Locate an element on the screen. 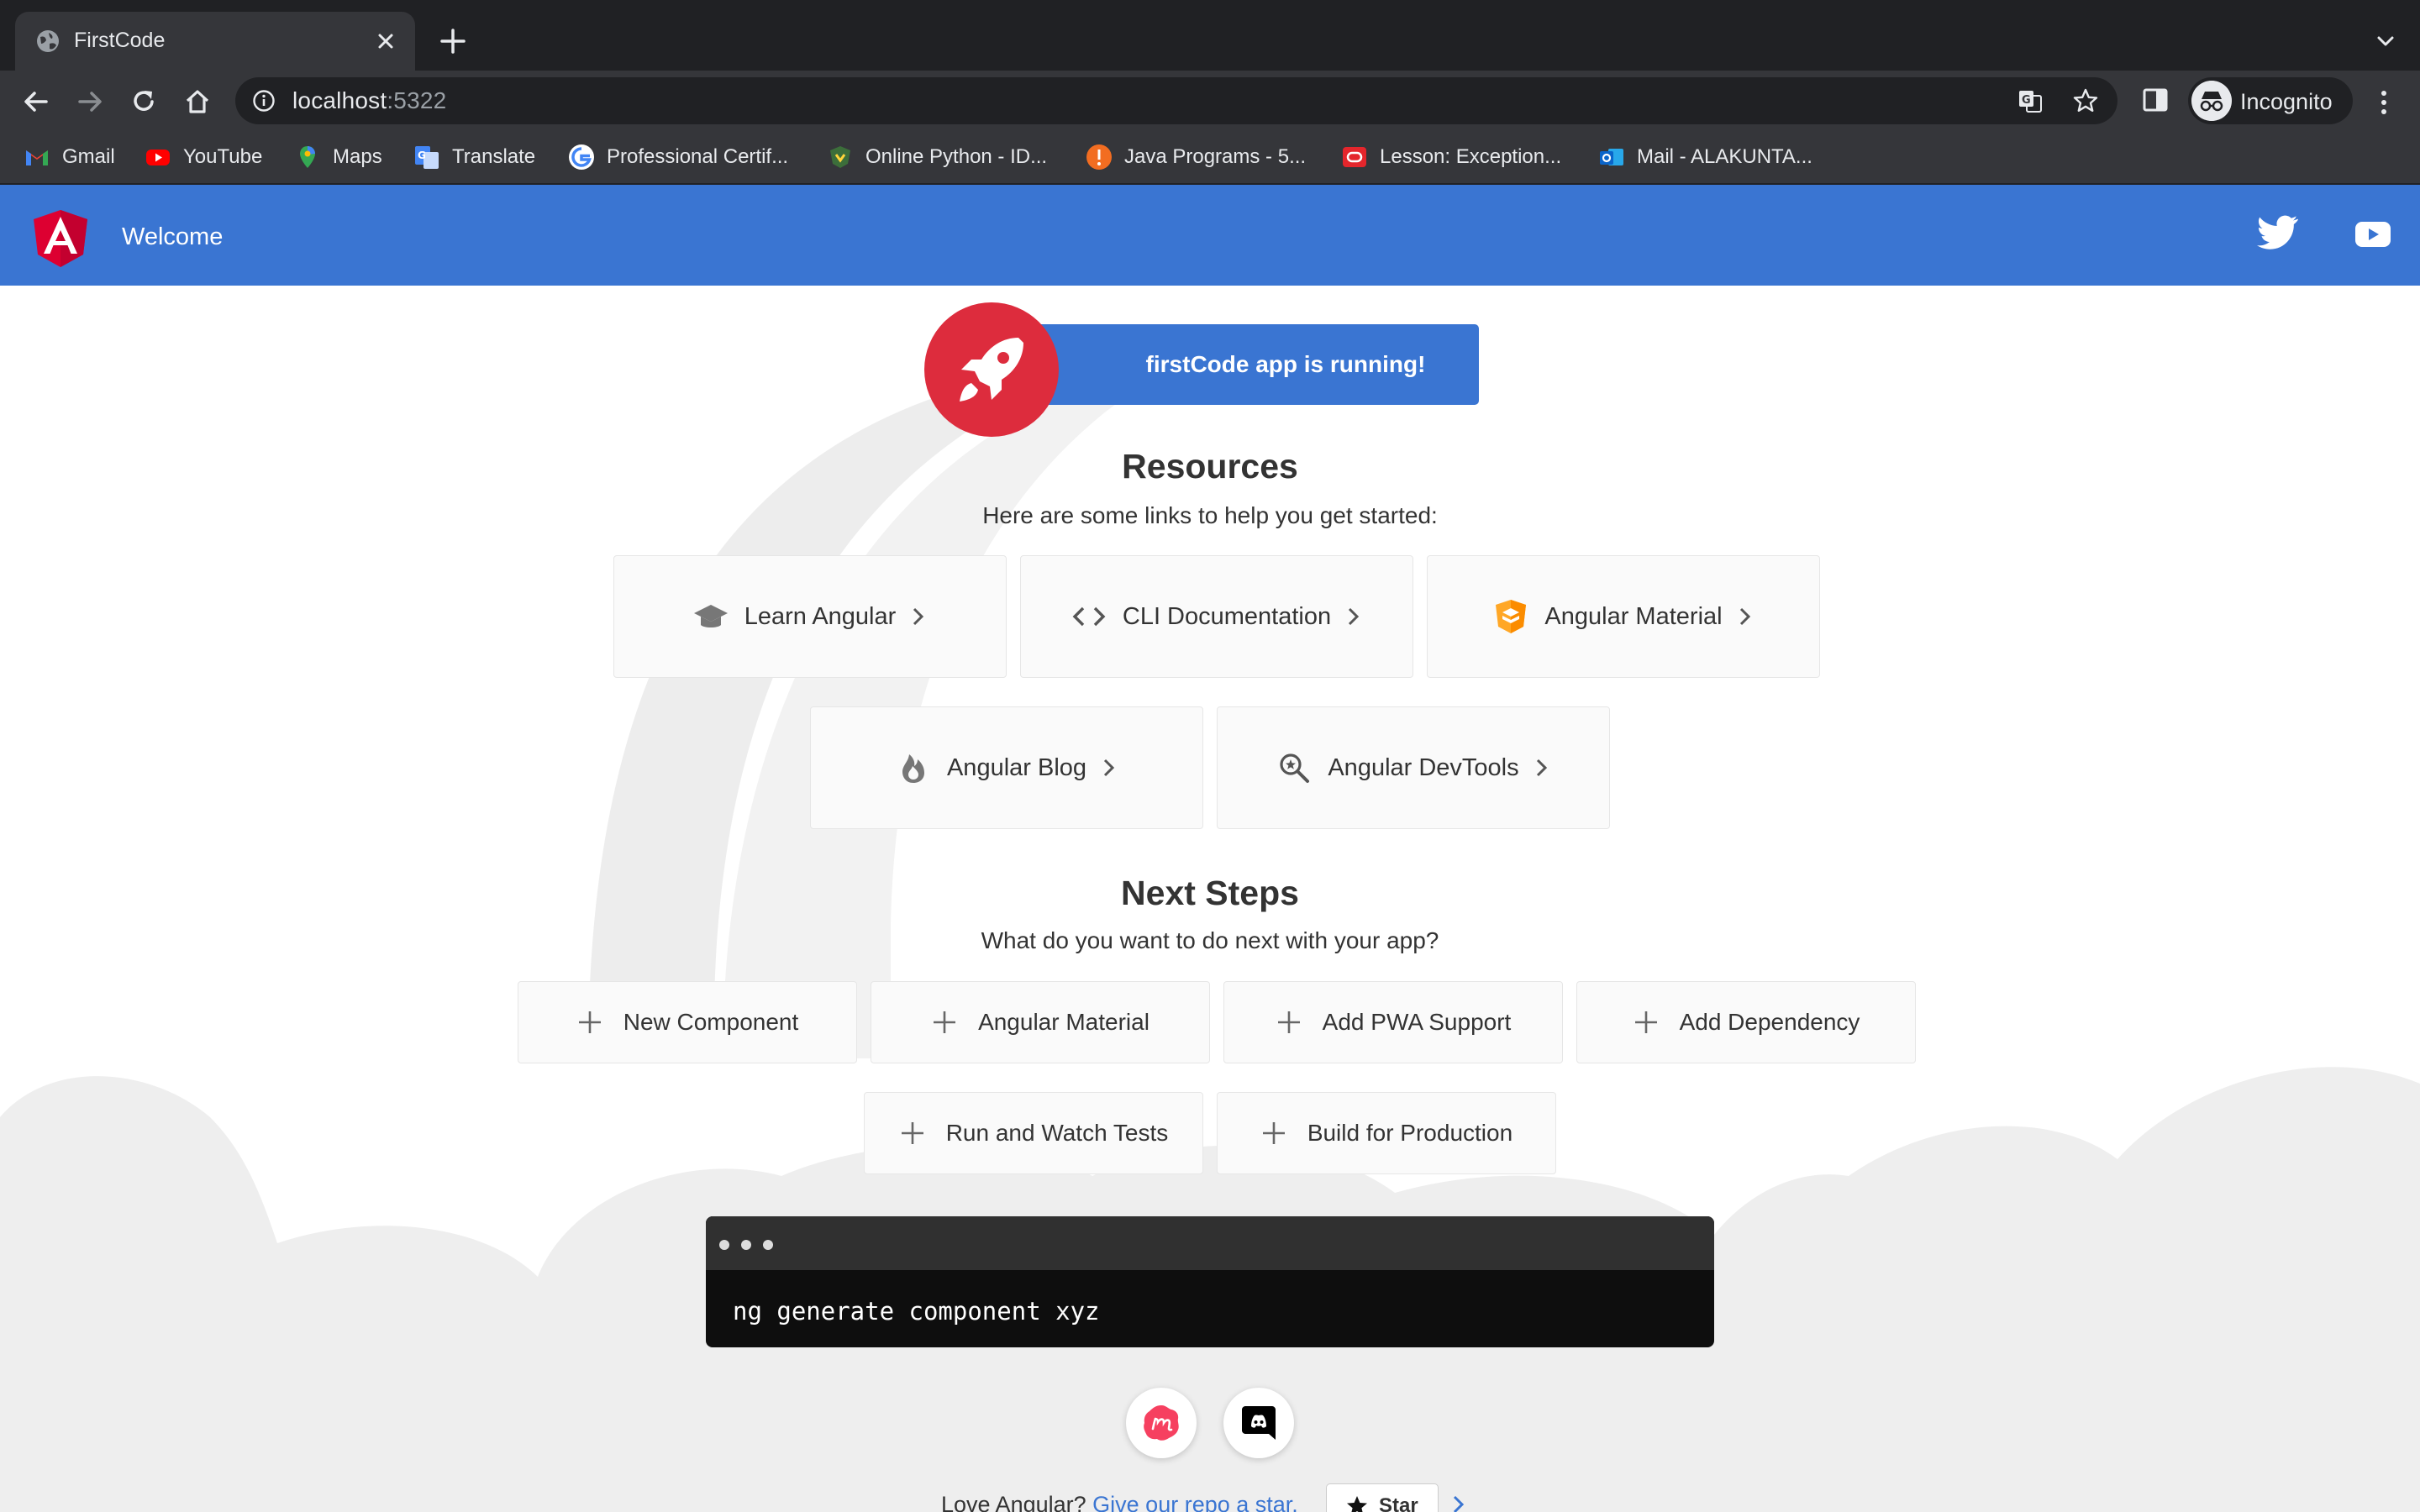  step-add-pwa-support: Add PWA Support is located at coordinates (1393, 1022).